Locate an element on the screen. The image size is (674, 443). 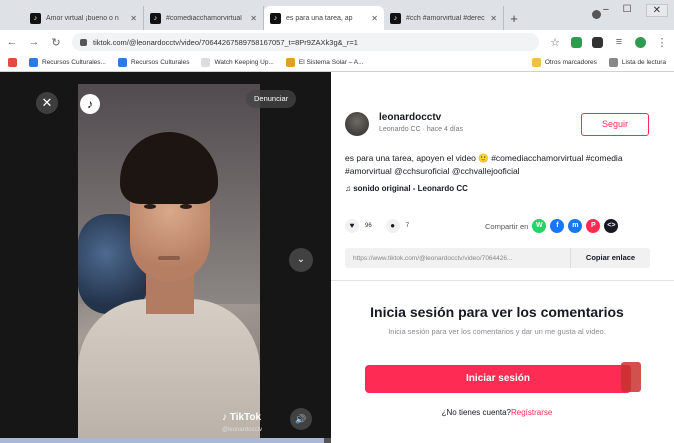
reading-list-icon: ≡ is located at coordinates (619, 42).